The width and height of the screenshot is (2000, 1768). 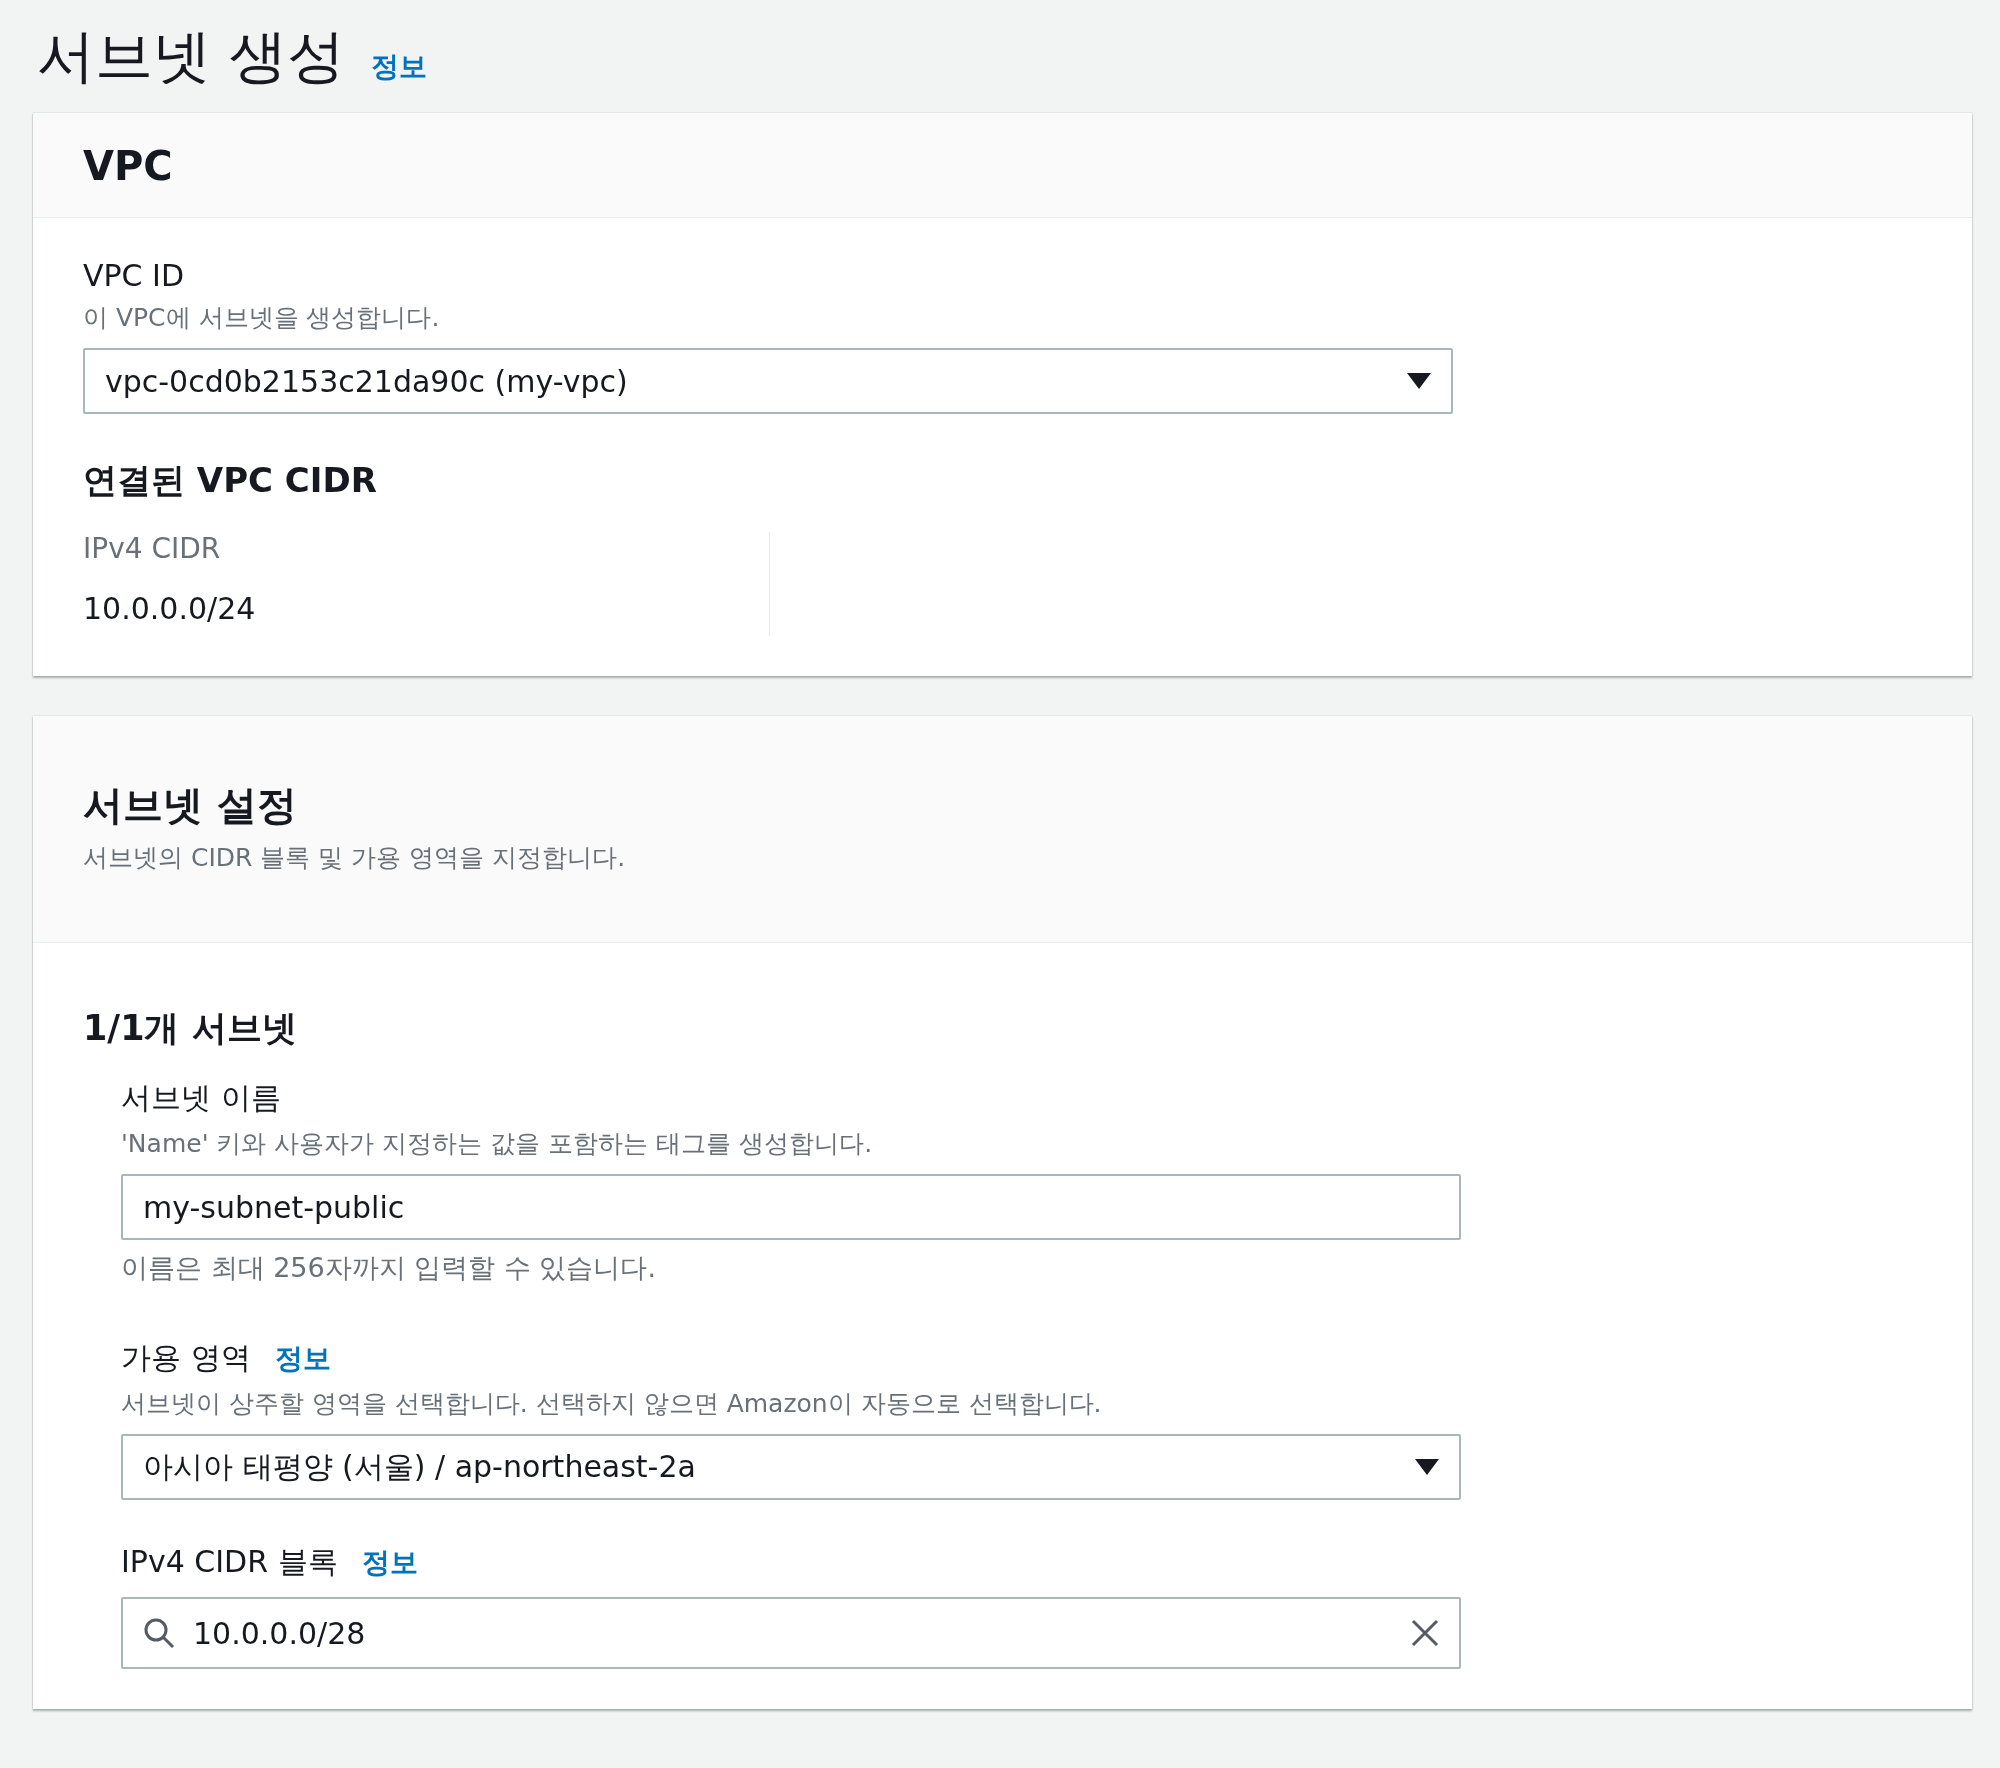 What do you see at coordinates (229, 1562) in the screenshot?
I see `field-label: IPv4 CIDR 블록` at bounding box center [229, 1562].